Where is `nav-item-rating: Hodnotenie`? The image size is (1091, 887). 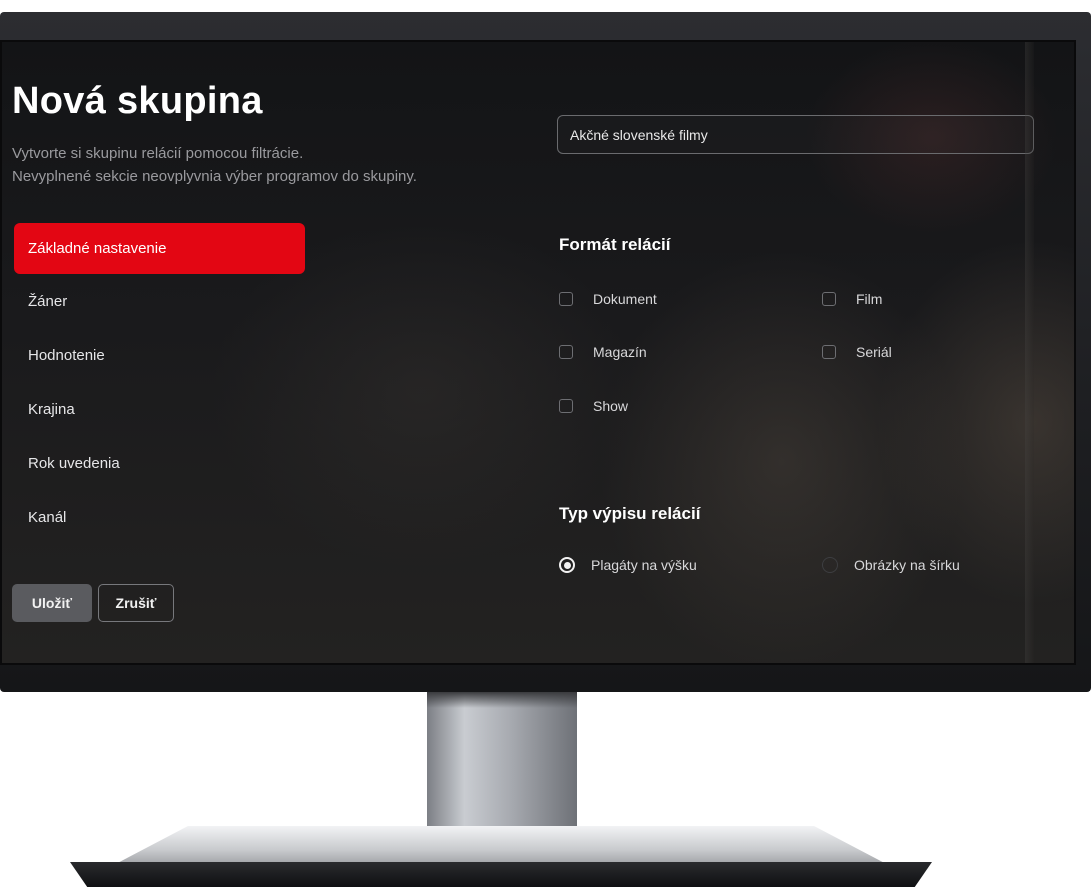 nav-item-rating: Hodnotenie is located at coordinates (159, 356).